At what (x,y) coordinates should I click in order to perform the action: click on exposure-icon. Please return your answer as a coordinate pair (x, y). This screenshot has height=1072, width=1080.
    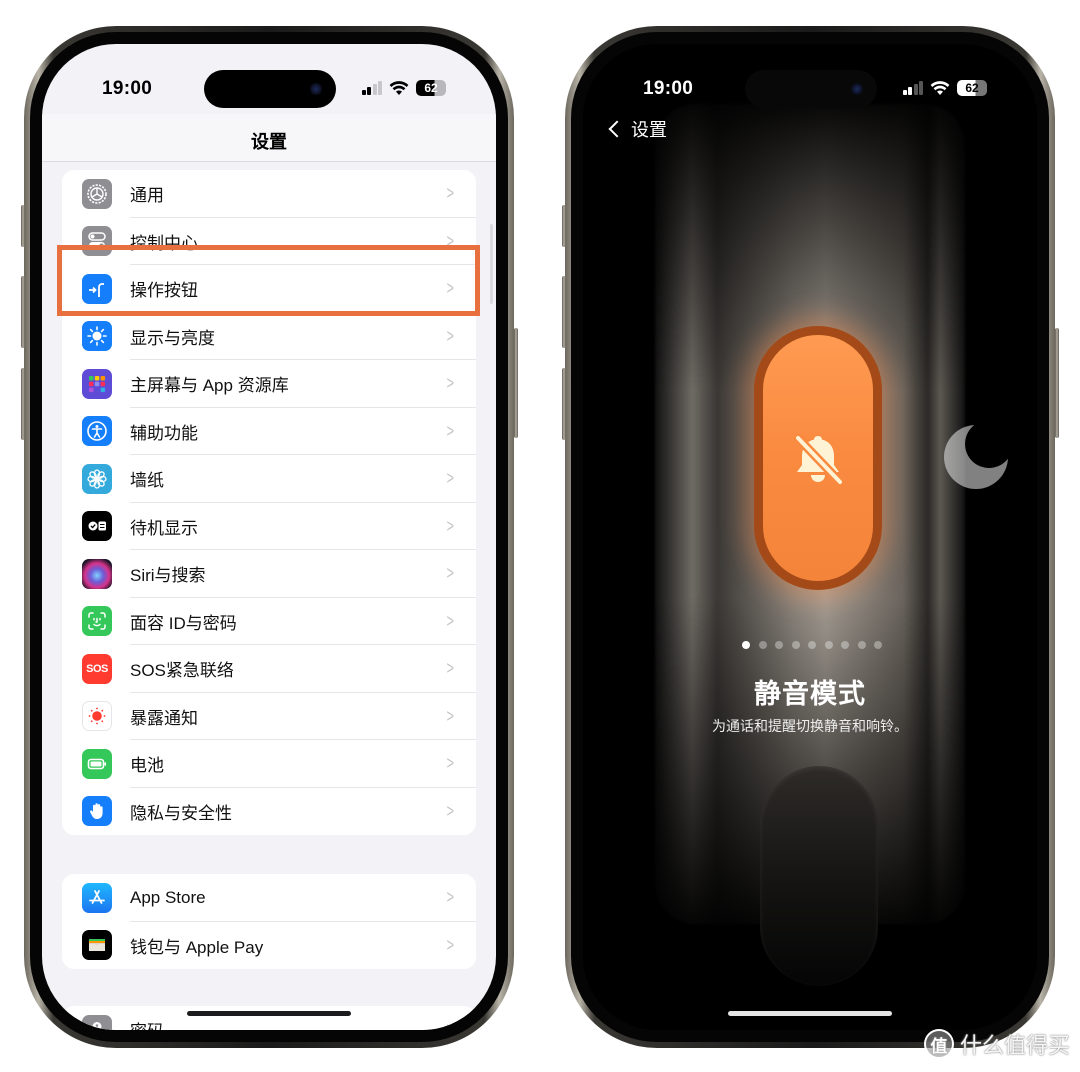
    Looking at the image, I should click on (97, 716).